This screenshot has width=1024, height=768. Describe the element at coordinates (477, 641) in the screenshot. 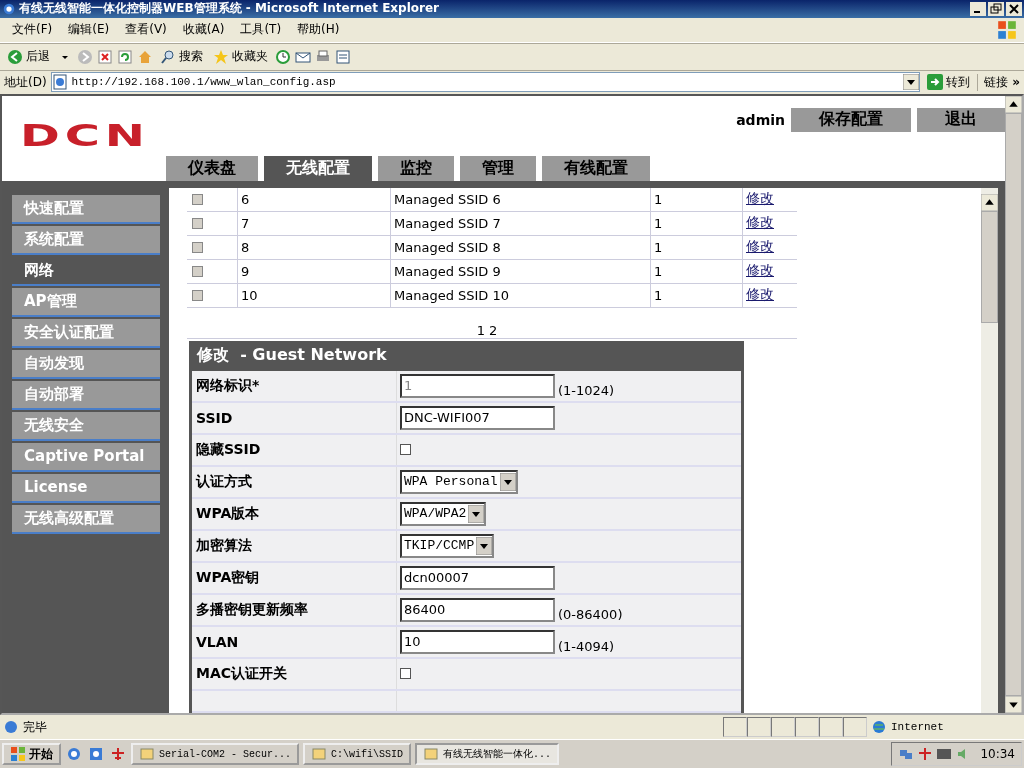

I see `input-field: 10` at that location.